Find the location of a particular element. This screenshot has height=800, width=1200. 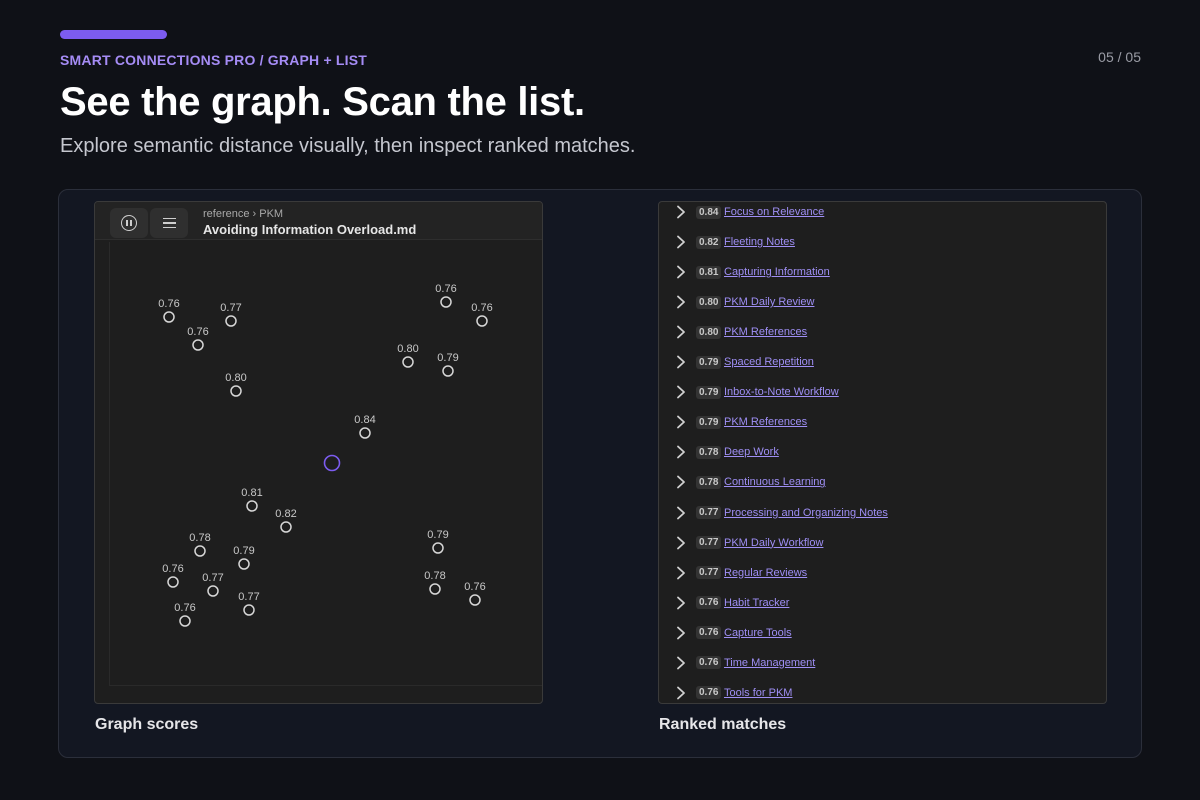

center-node is located at coordinates (332, 463).